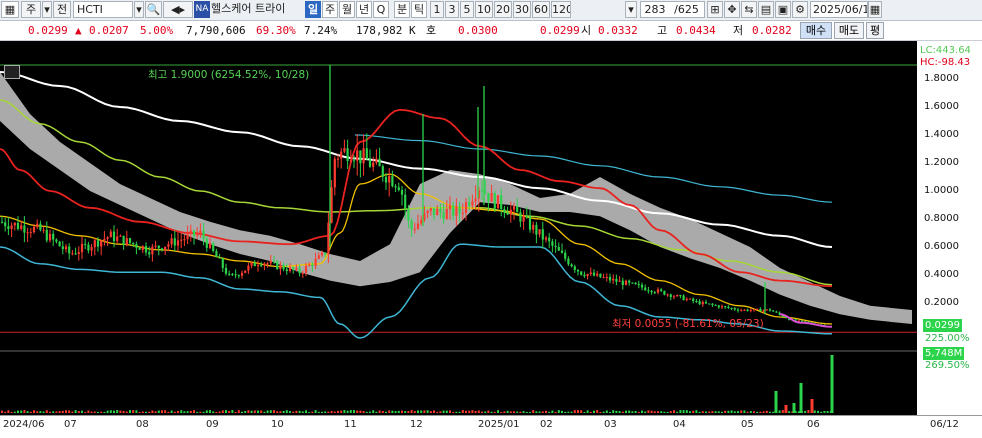  What do you see at coordinates (849, 30) in the screenshot?
I see `sell-button: 매도` at bounding box center [849, 30].